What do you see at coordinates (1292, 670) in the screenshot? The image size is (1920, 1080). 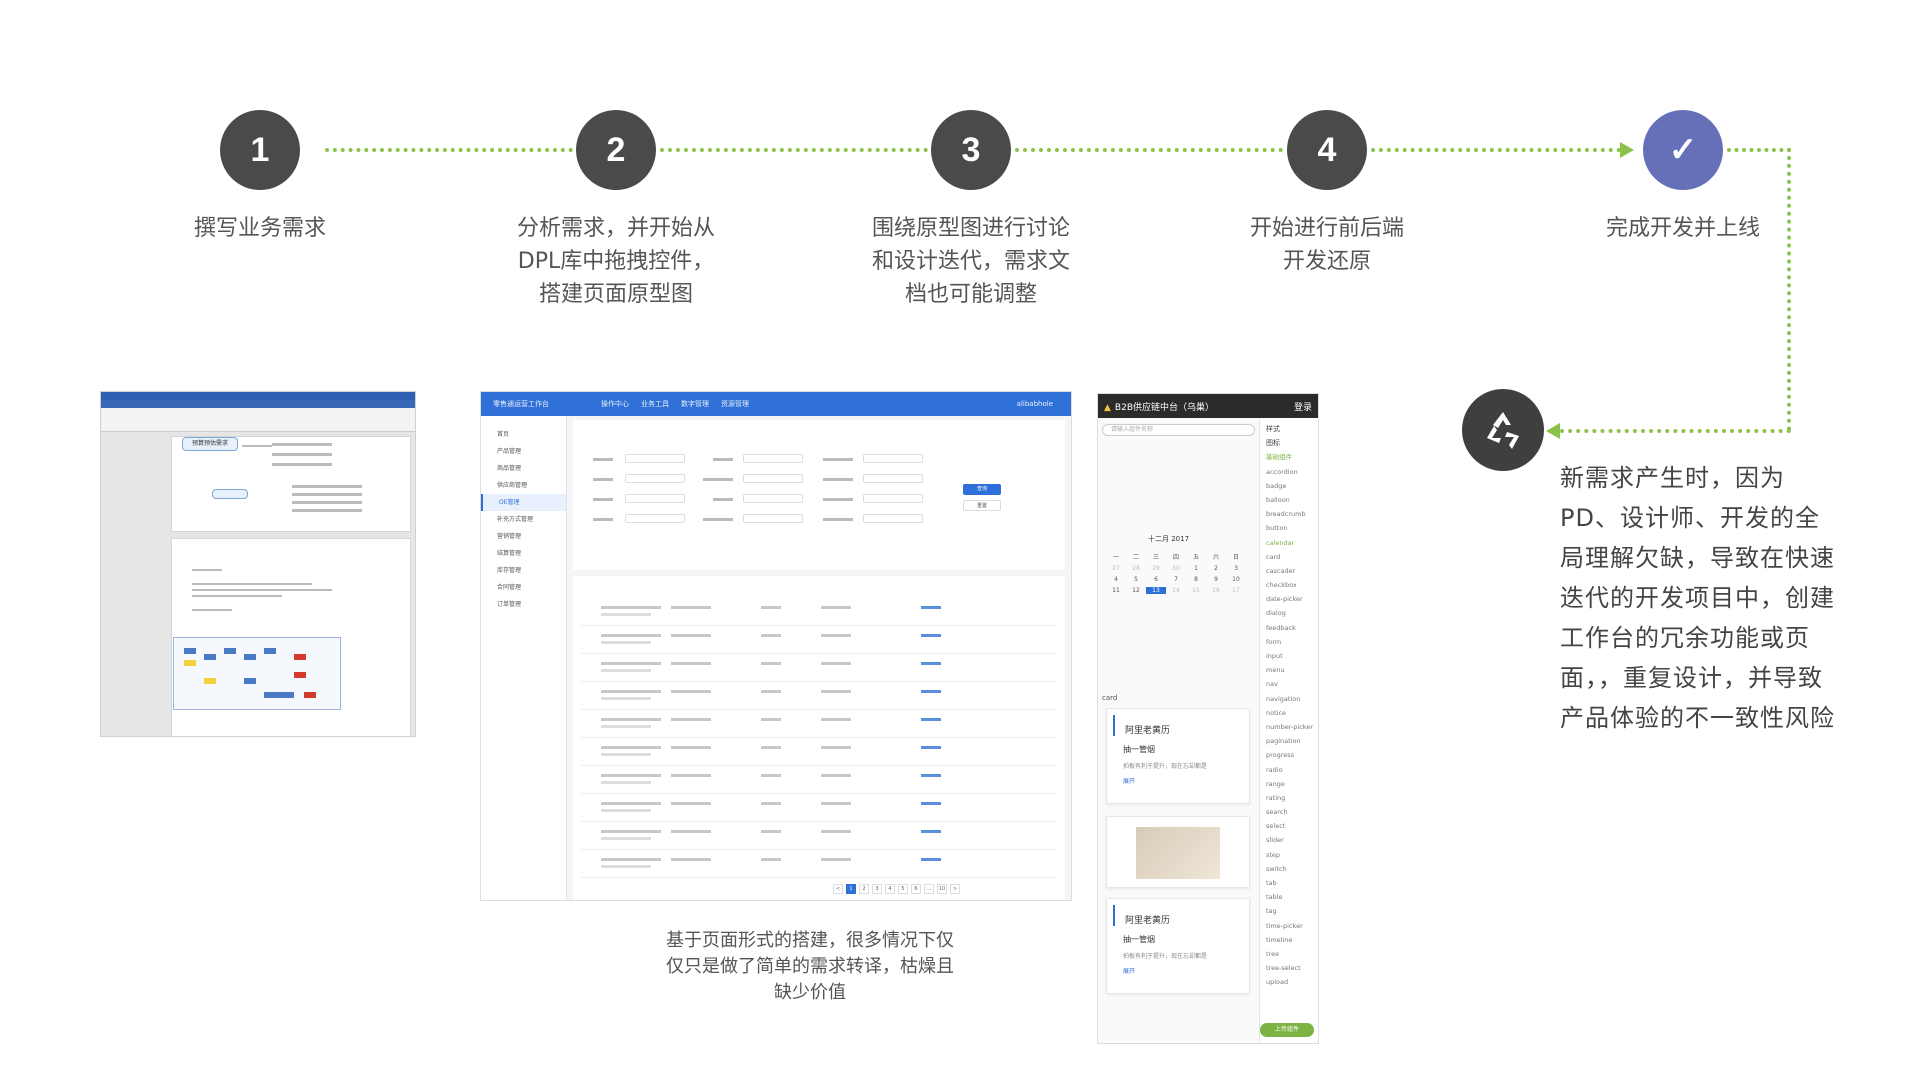 I see `menu-item: menu` at bounding box center [1292, 670].